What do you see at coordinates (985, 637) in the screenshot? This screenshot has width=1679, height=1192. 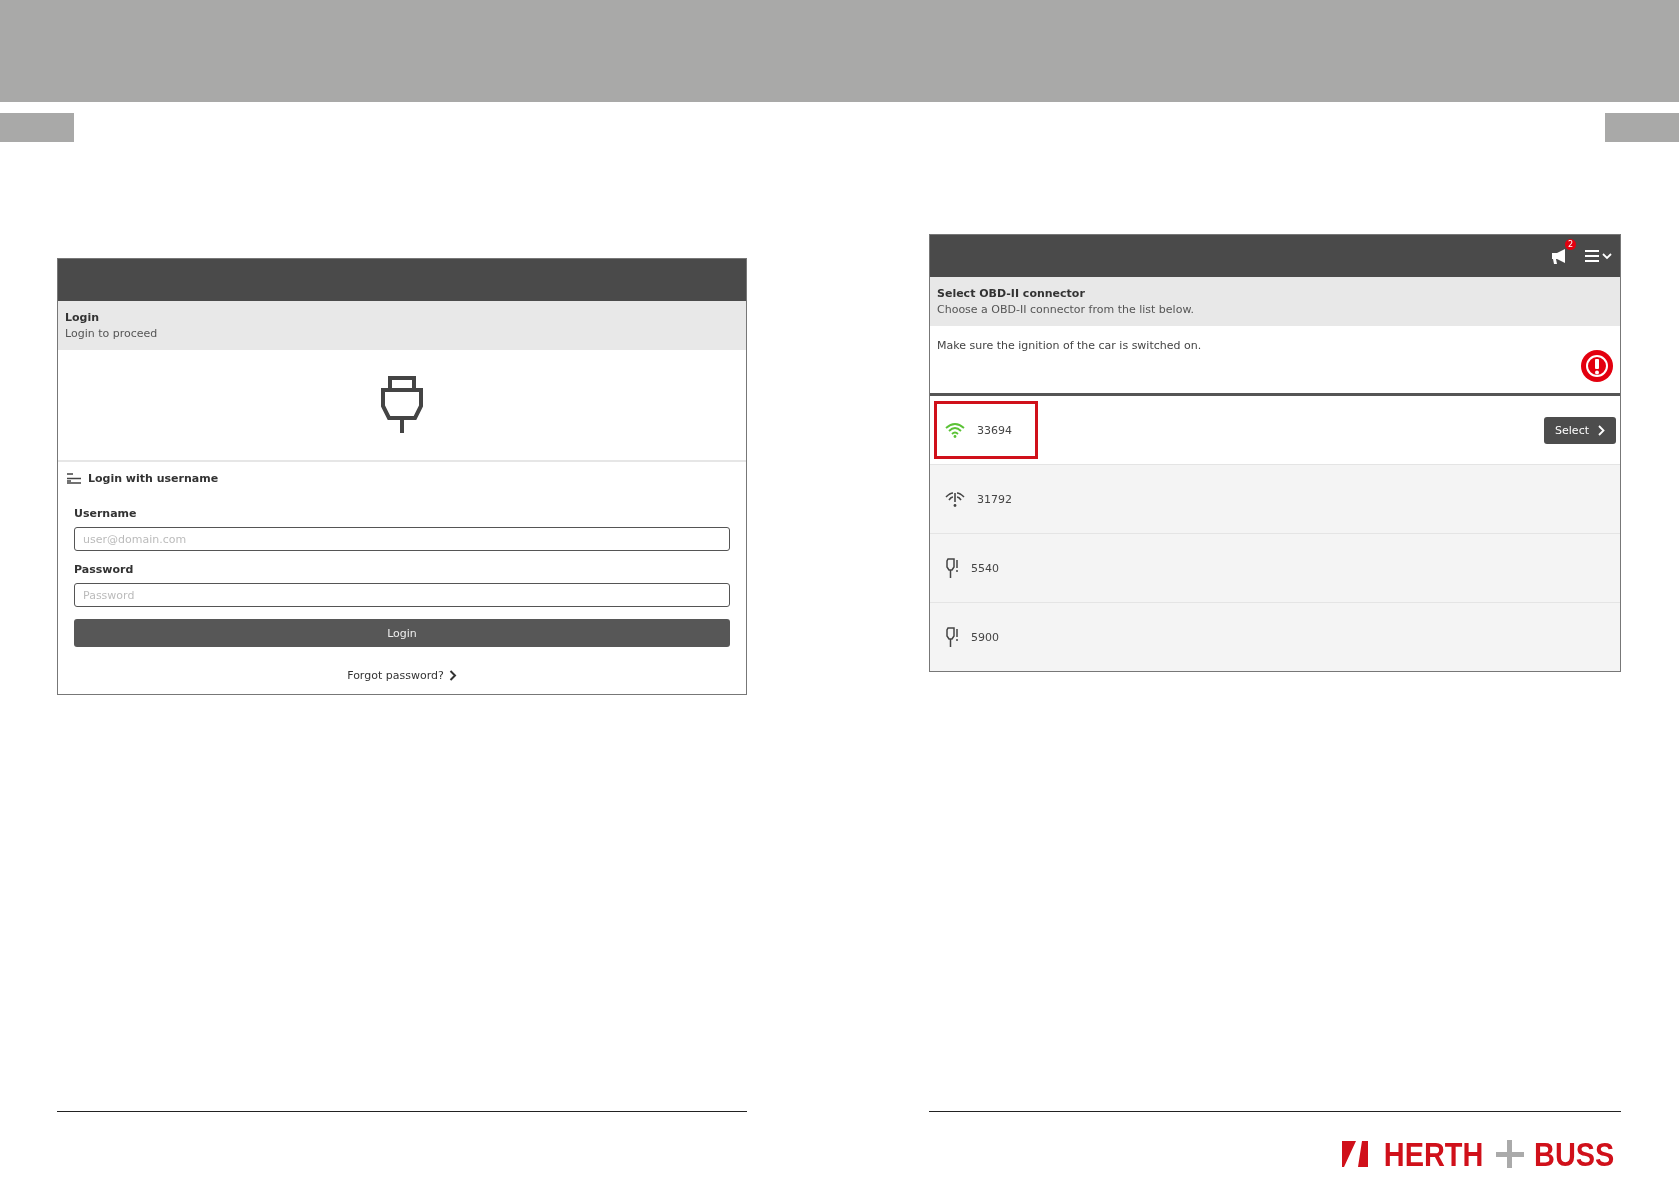 I see `connector-id: 5900` at bounding box center [985, 637].